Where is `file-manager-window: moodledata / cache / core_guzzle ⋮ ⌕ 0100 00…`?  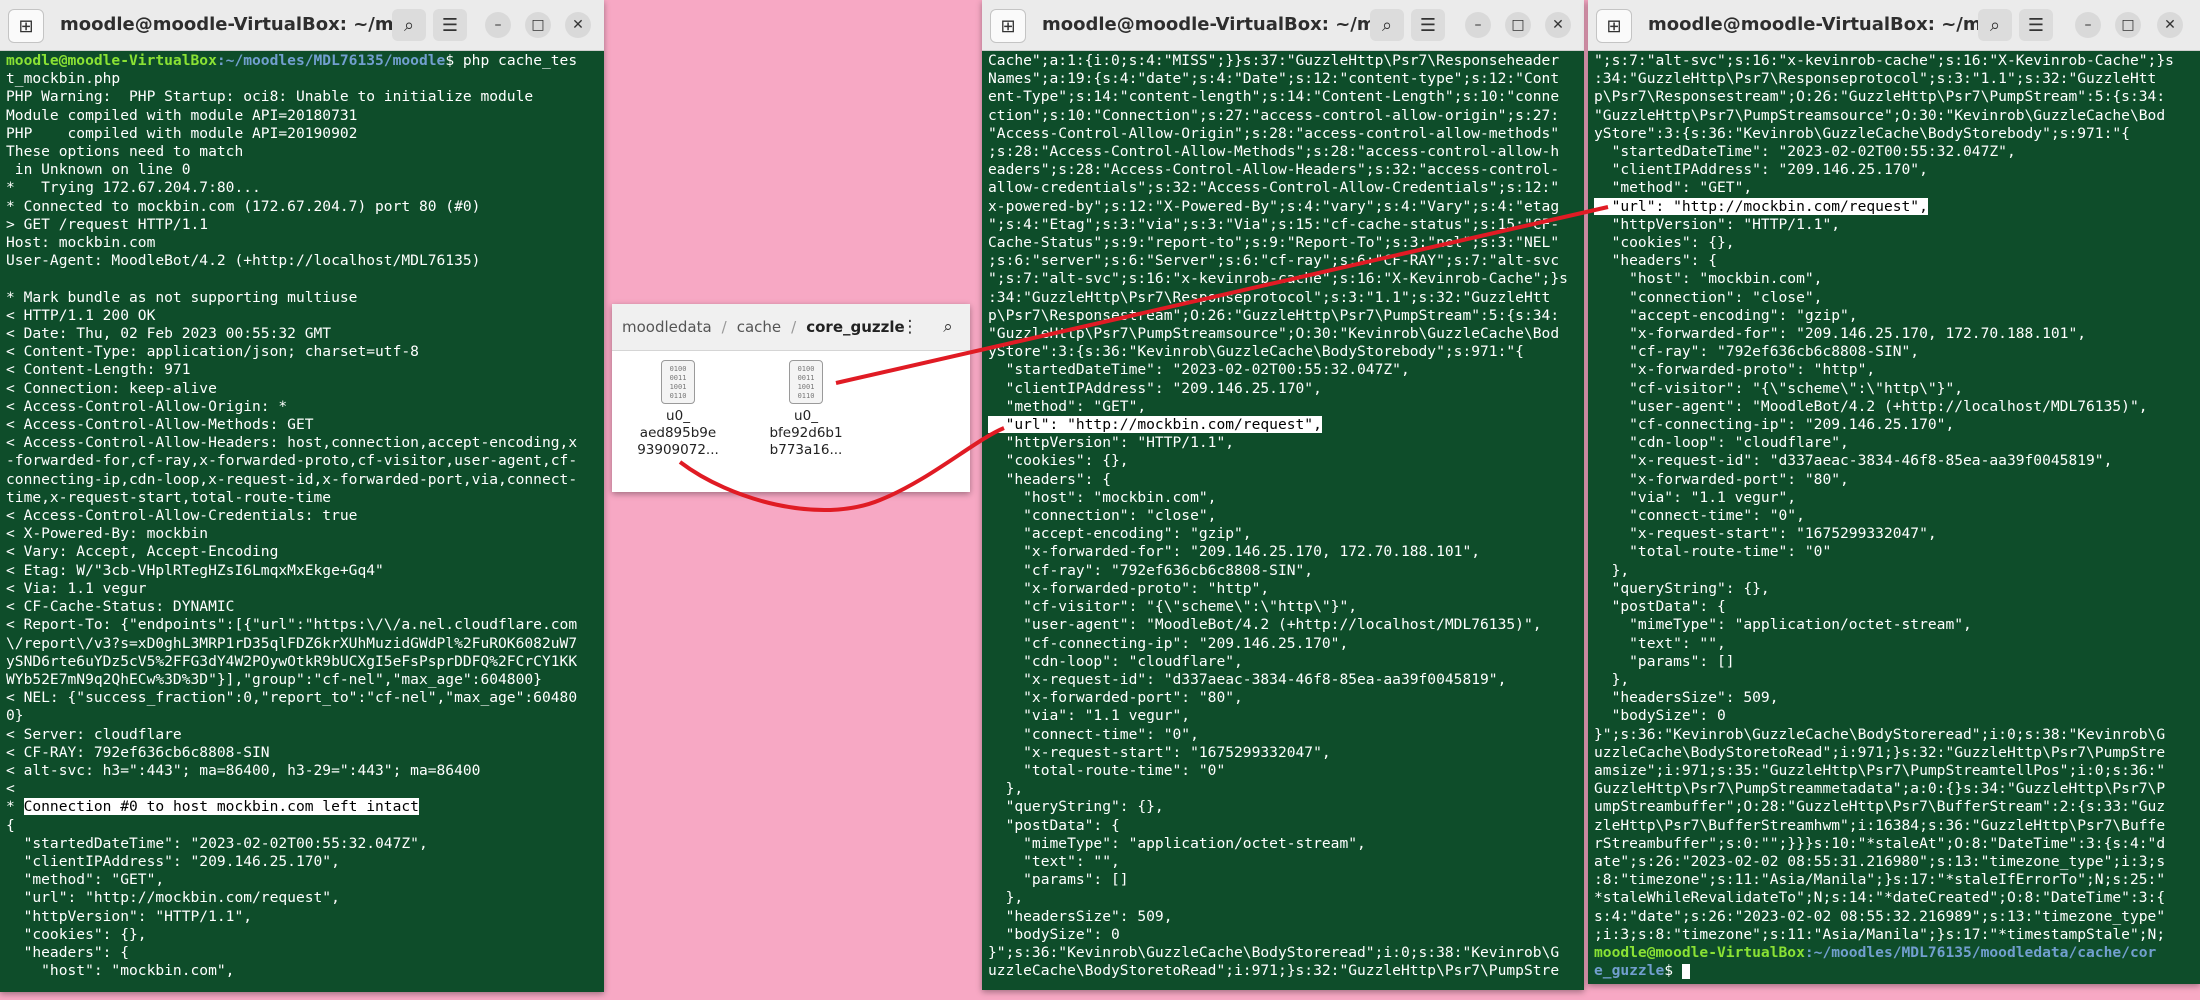
file-manager-window: moodledata / cache / core_guzzle ⋮ ⌕ 0100 00… is located at coordinates (791, 398).